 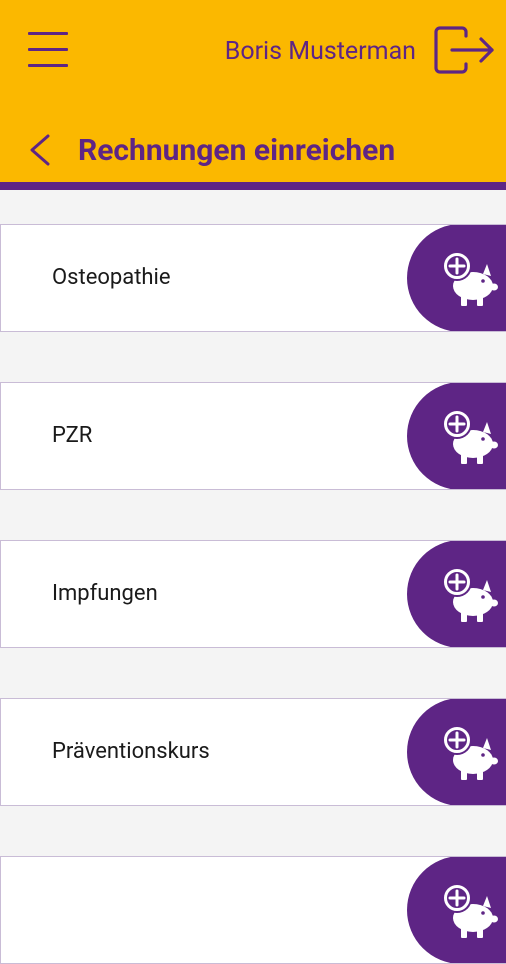 I want to click on logout-icon, so click(x=464, y=50).